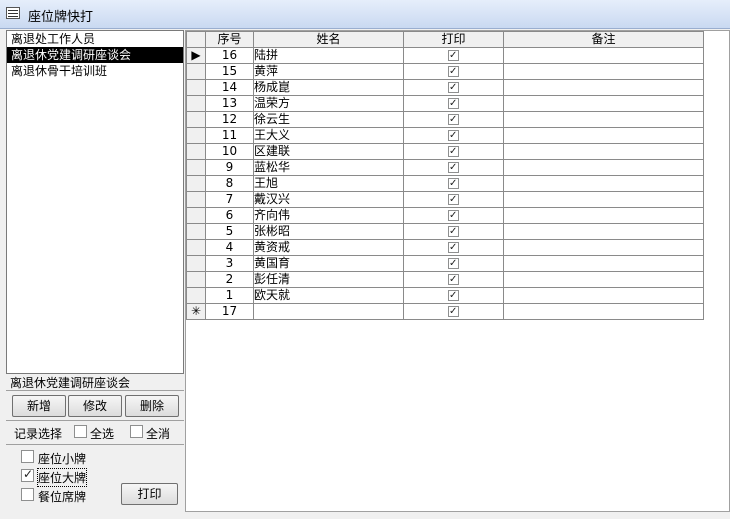  I want to click on edit-button: 修改, so click(95, 406).